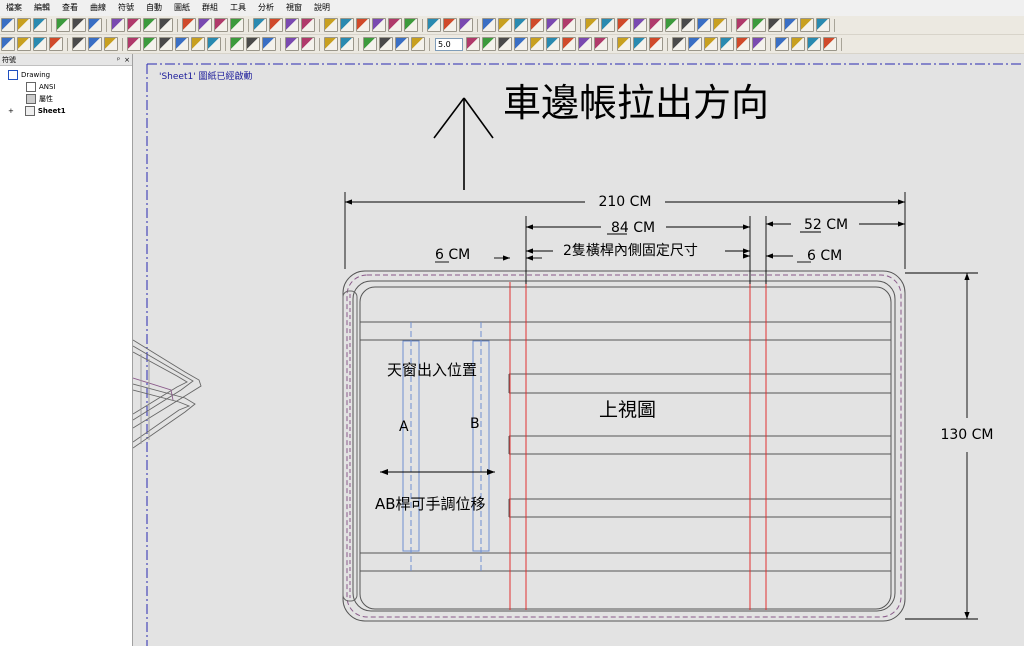  Describe the element at coordinates (126, 8) in the screenshot. I see `menu-symbol: 符號` at that location.